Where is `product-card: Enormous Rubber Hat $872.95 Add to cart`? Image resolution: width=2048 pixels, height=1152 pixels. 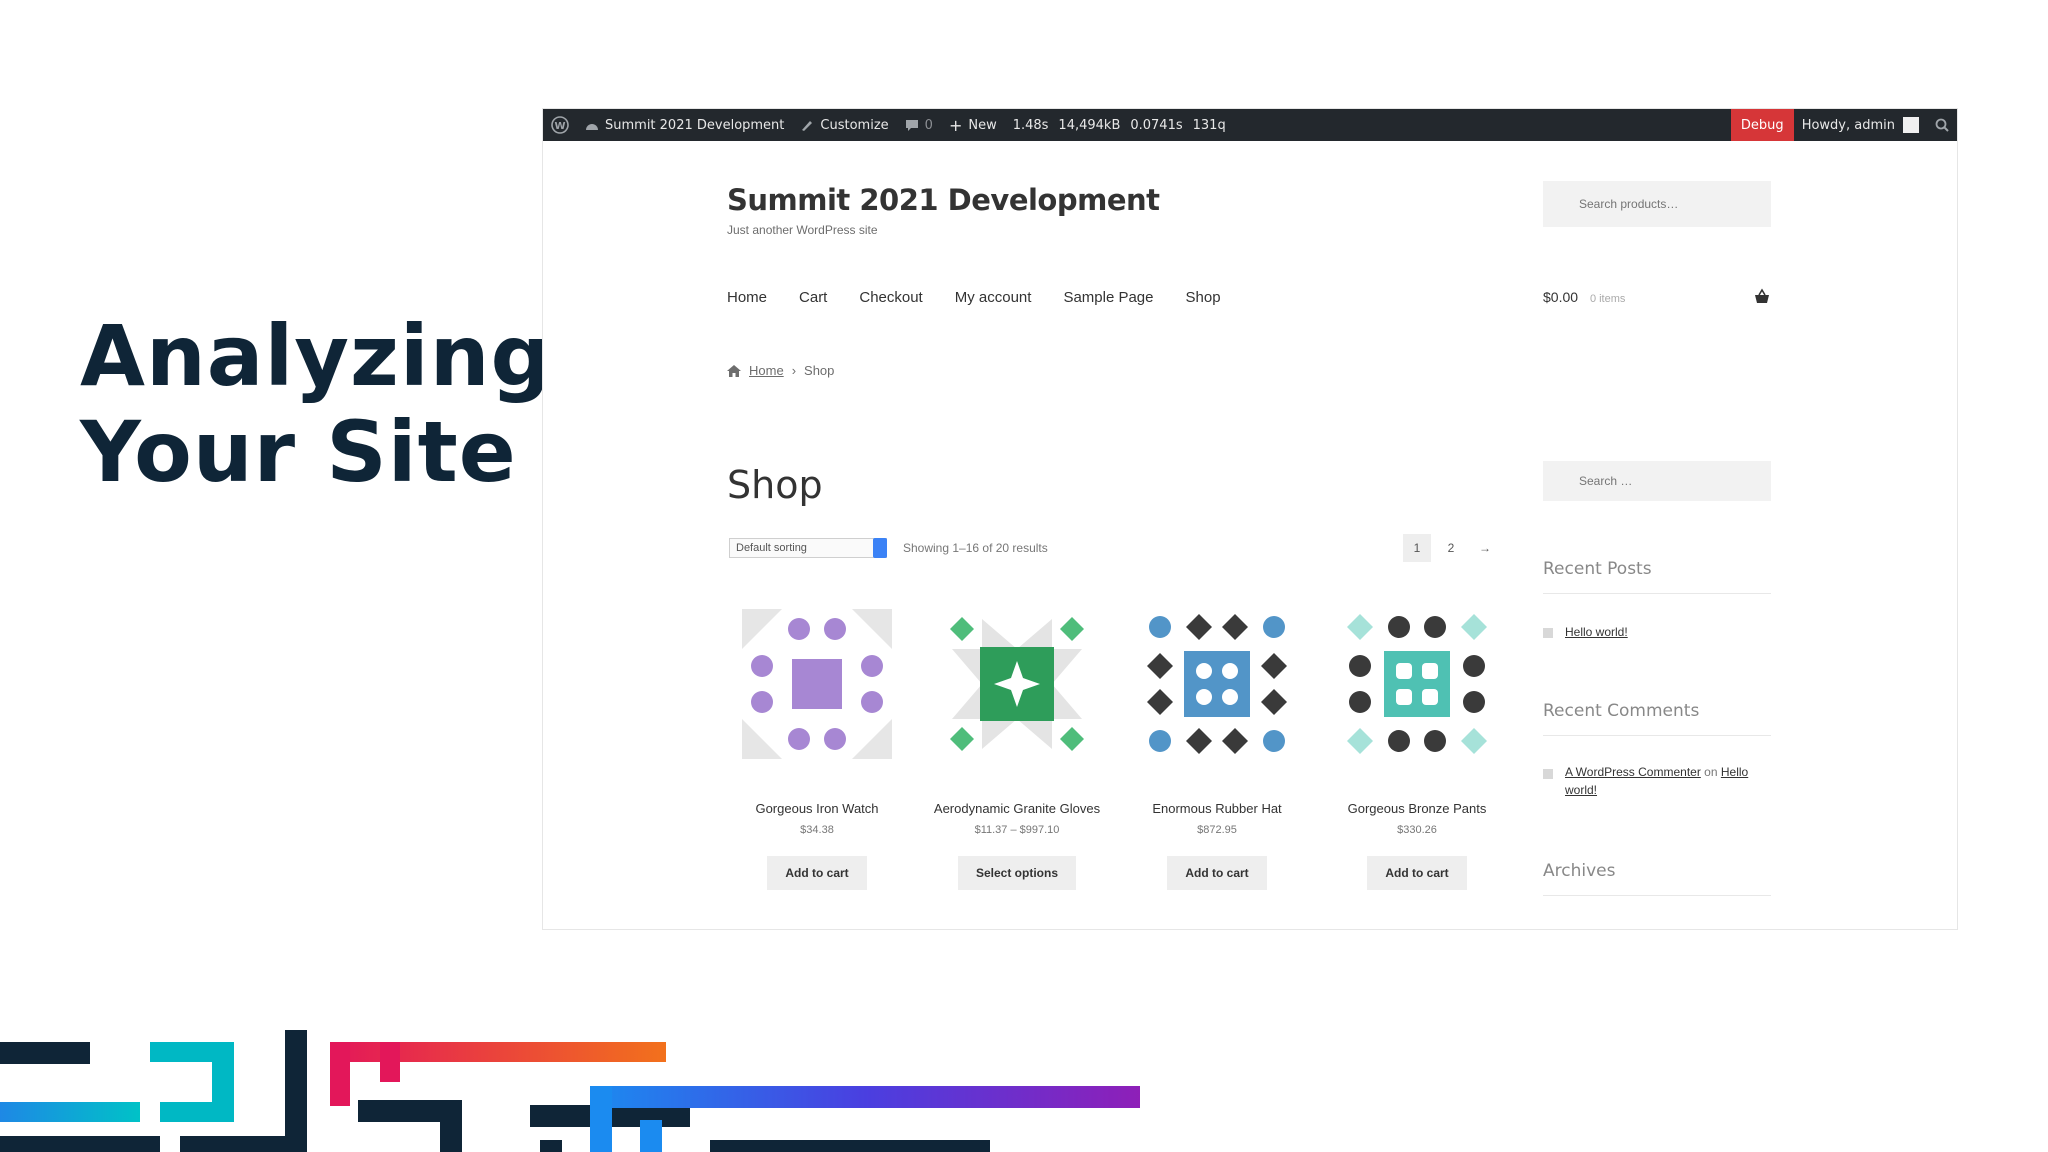 product-card: Enormous Rubber Hat $872.95 Add to cart is located at coordinates (1217, 749).